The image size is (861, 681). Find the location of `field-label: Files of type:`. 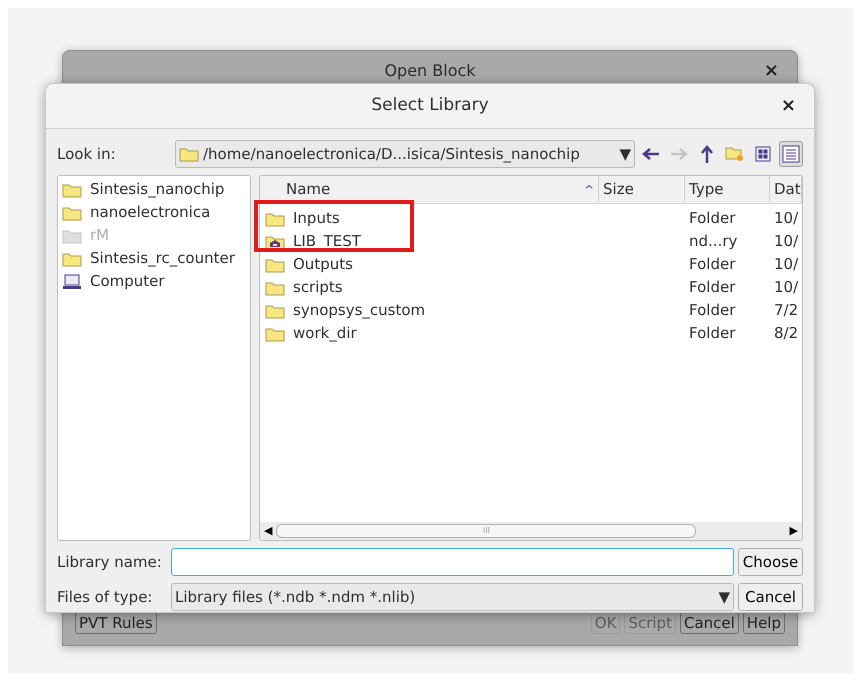

field-label: Files of type: is located at coordinates (105, 597).